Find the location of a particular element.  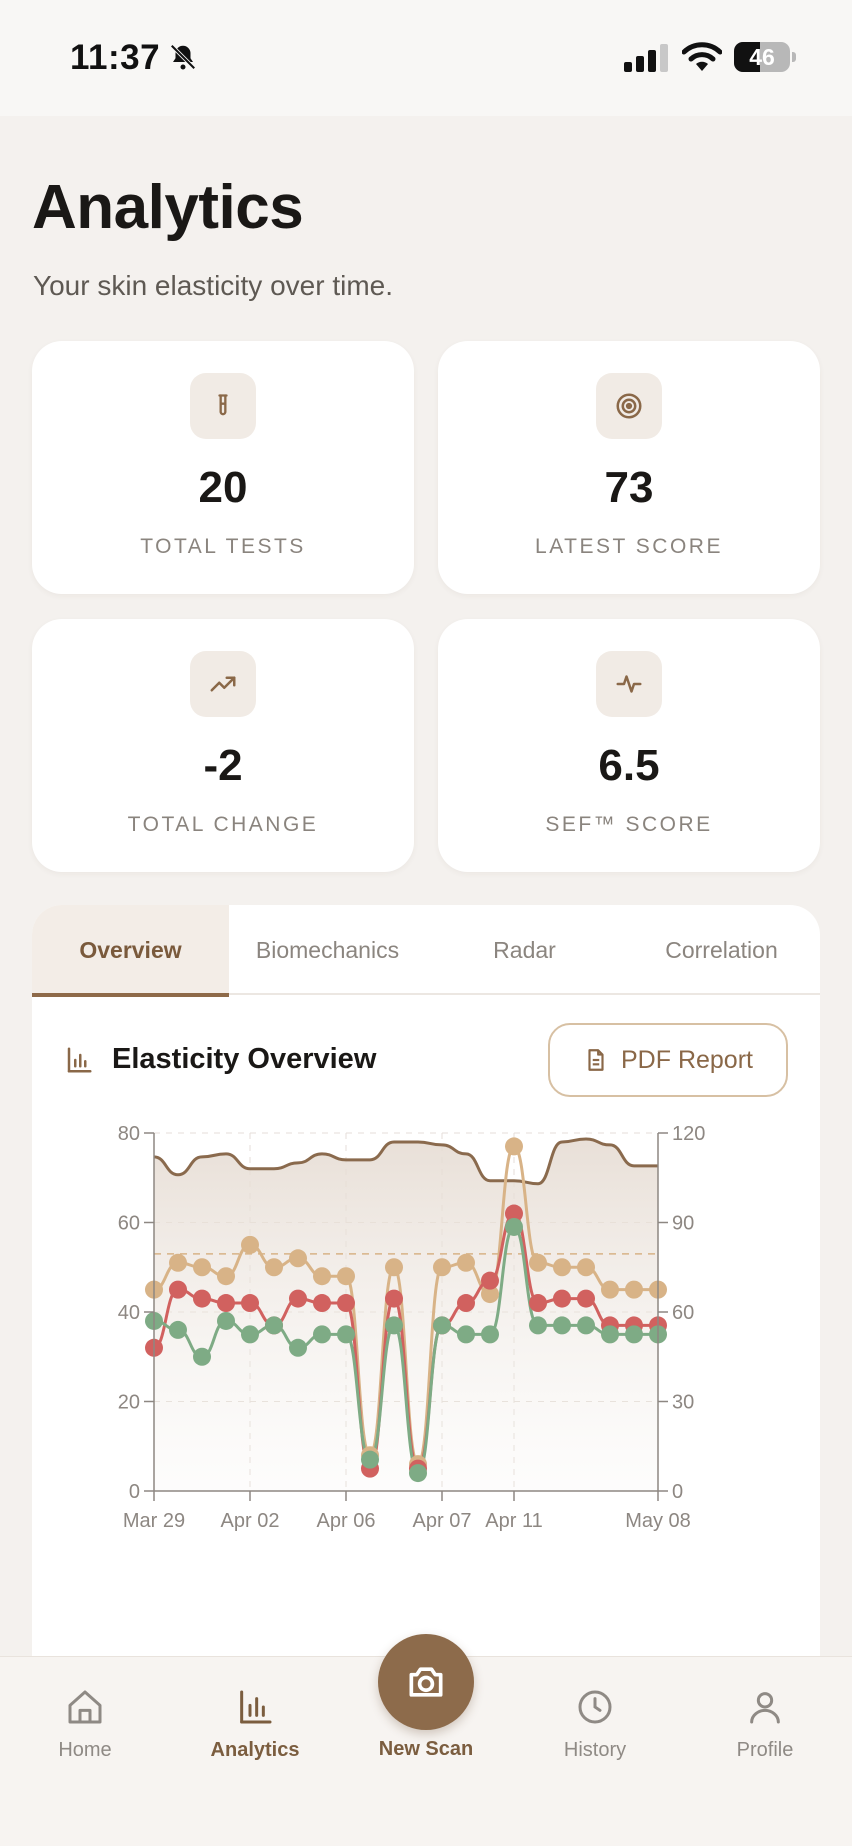

stat-card-total-tests: 20 TOTAL TESTS is located at coordinates (223, 467).